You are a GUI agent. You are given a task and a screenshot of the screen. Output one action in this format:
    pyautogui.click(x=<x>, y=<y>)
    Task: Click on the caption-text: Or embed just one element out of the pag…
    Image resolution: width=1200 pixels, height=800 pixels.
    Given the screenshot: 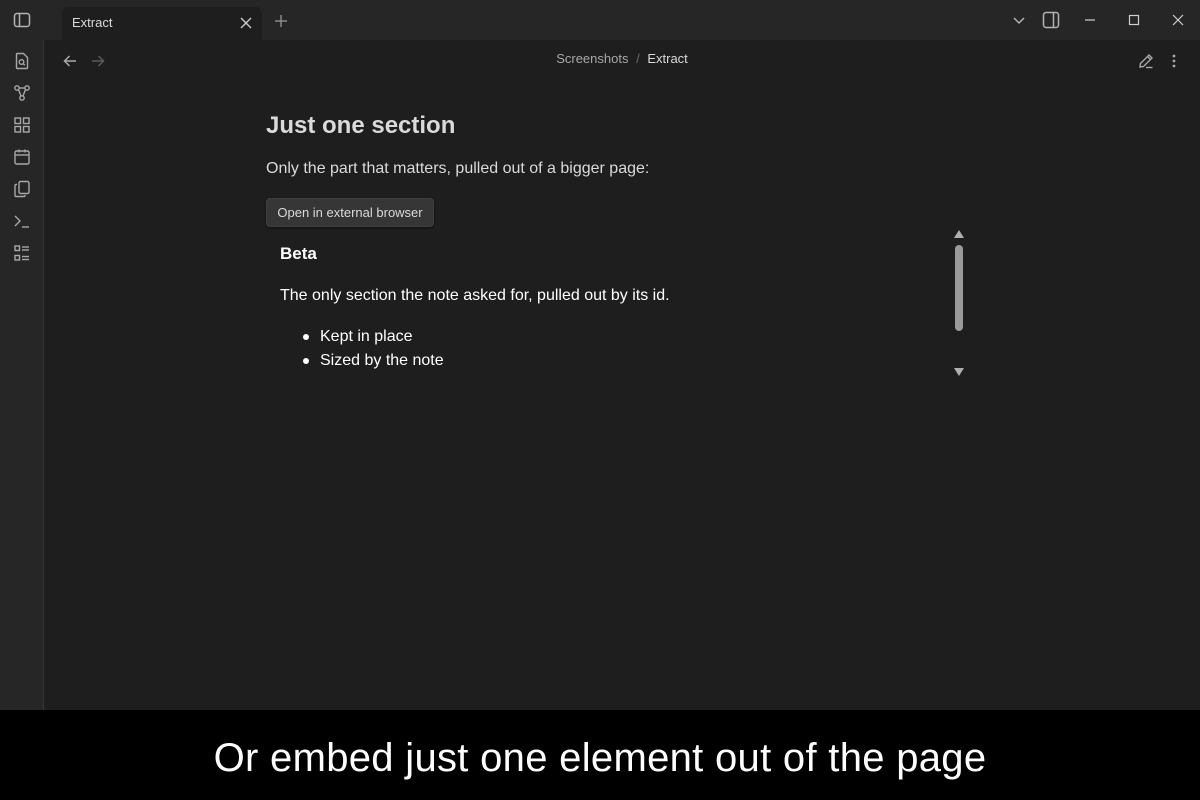 What is the action you would take?
    pyautogui.click(x=600, y=758)
    